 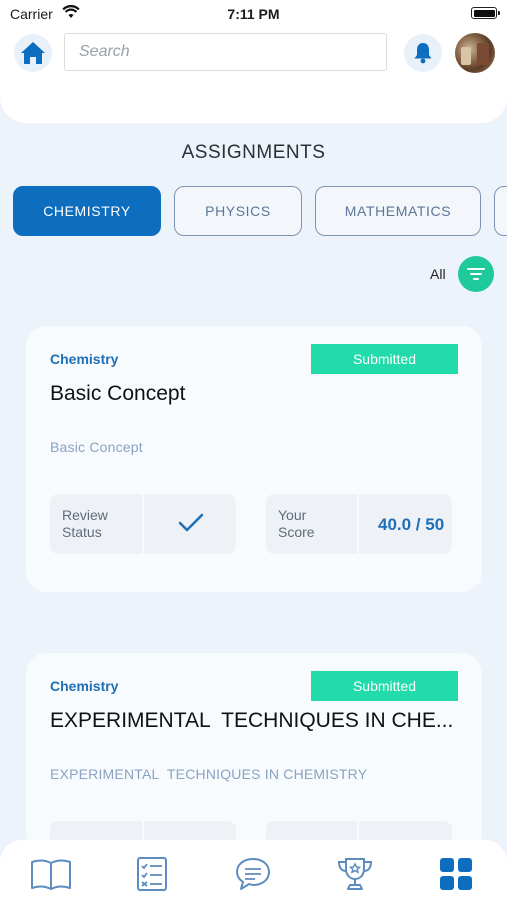 What do you see at coordinates (191, 522) in the screenshot?
I see `check-icon` at bounding box center [191, 522].